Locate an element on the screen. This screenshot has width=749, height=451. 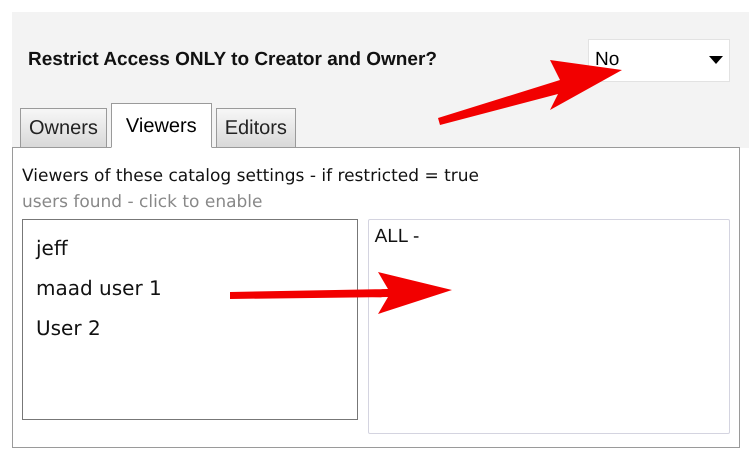
list-item: ALL - is located at coordinates (397, 237).